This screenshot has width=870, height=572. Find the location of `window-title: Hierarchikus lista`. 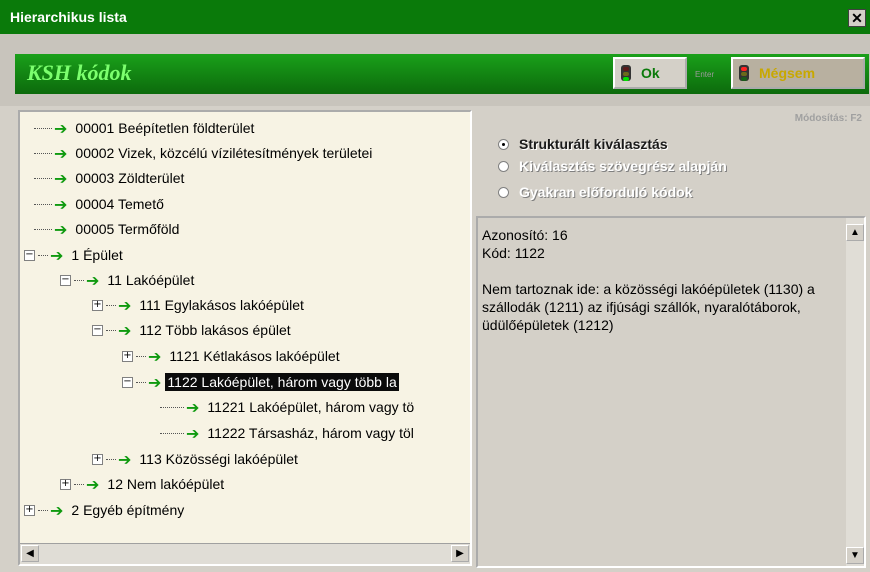

window-title: Hierarchikus lista is located at coordinates (68, 17).